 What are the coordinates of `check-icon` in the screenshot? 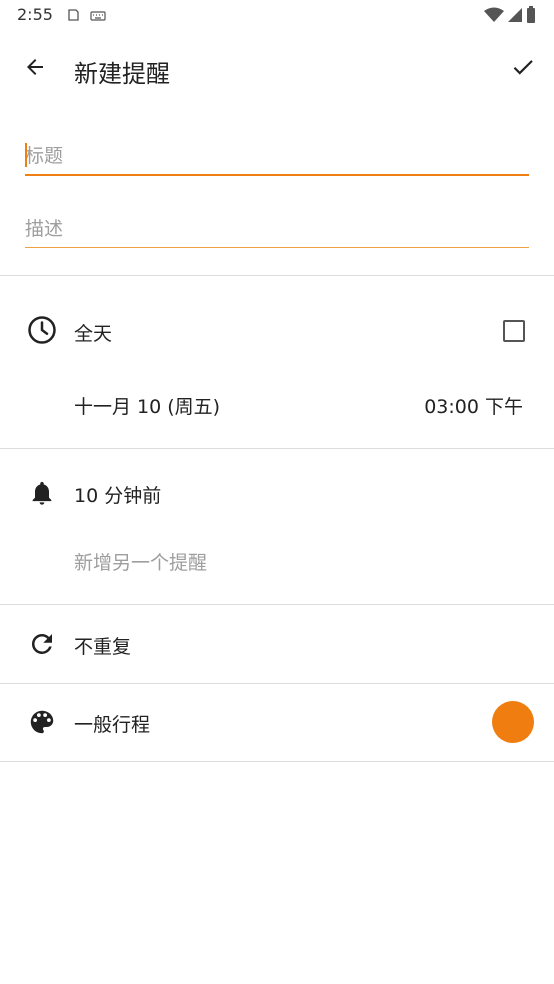 It's located at (523, 69).